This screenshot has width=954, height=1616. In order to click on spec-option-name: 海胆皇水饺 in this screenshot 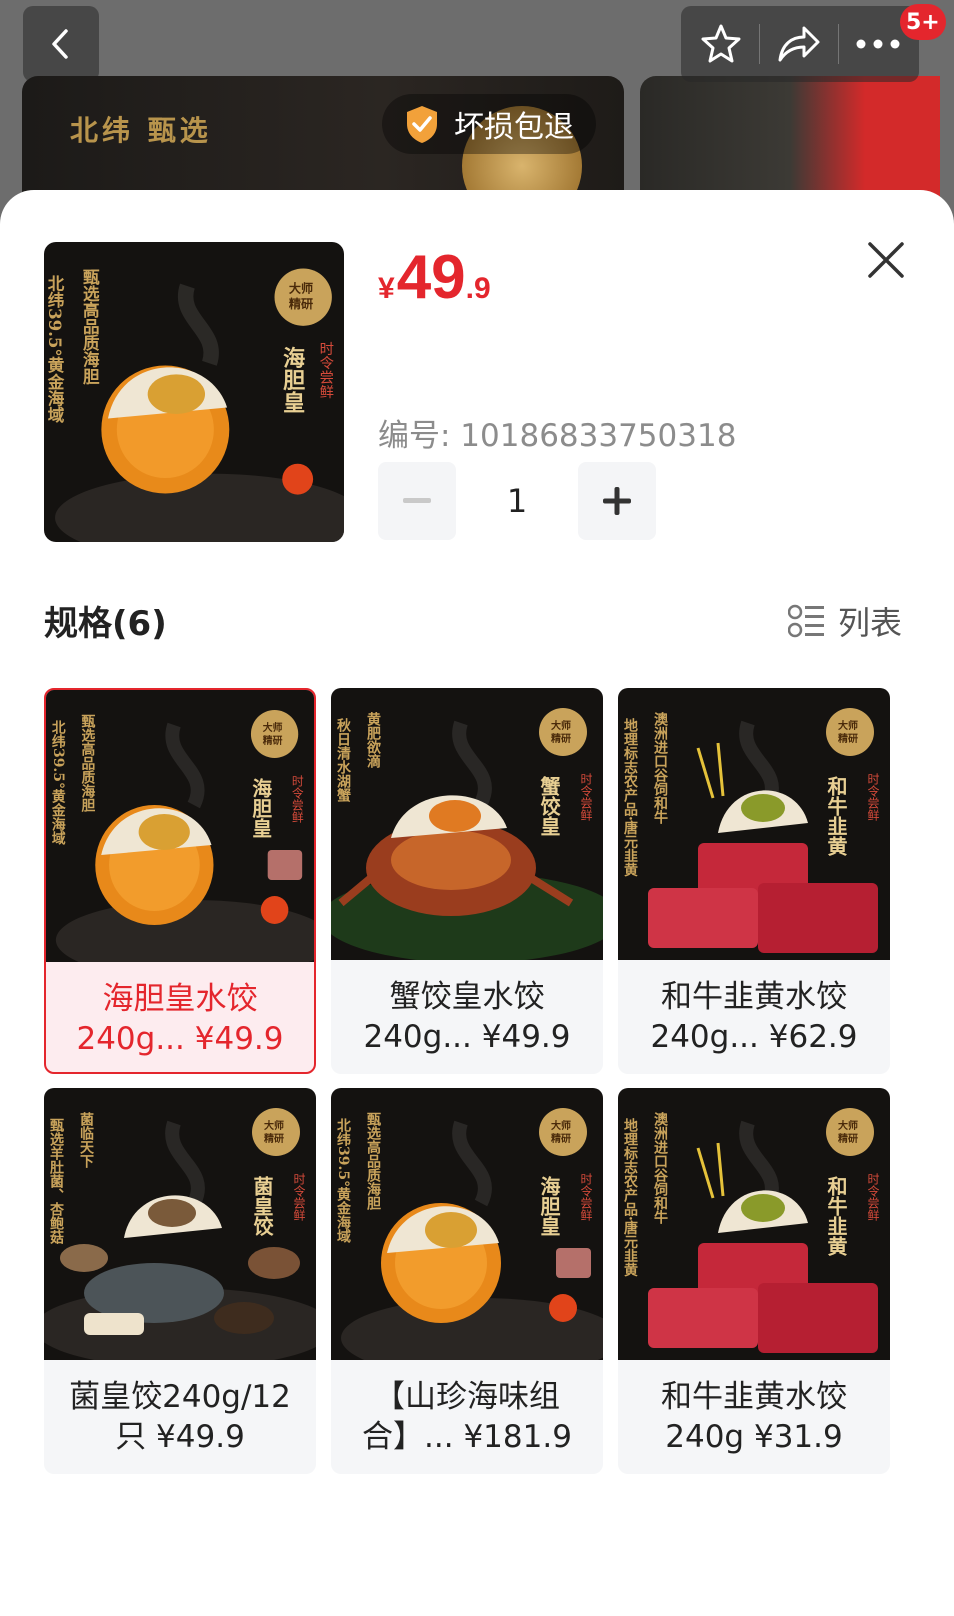, I will do `click(180, 999)`.